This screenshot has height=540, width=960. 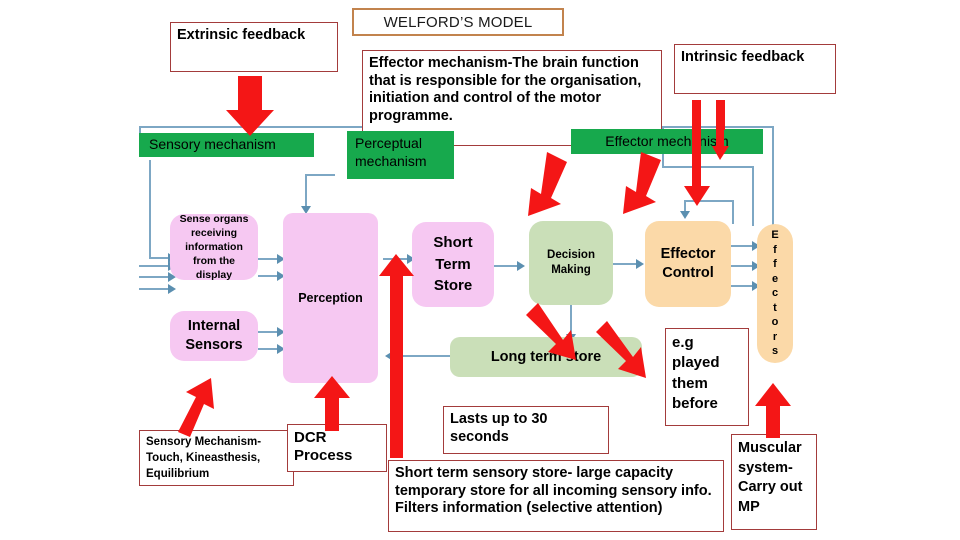 What do you see at coordinates (642, 183) in the screenshot?
I see `red-arrow-effector-to-control` at bounding box center [642, 183].